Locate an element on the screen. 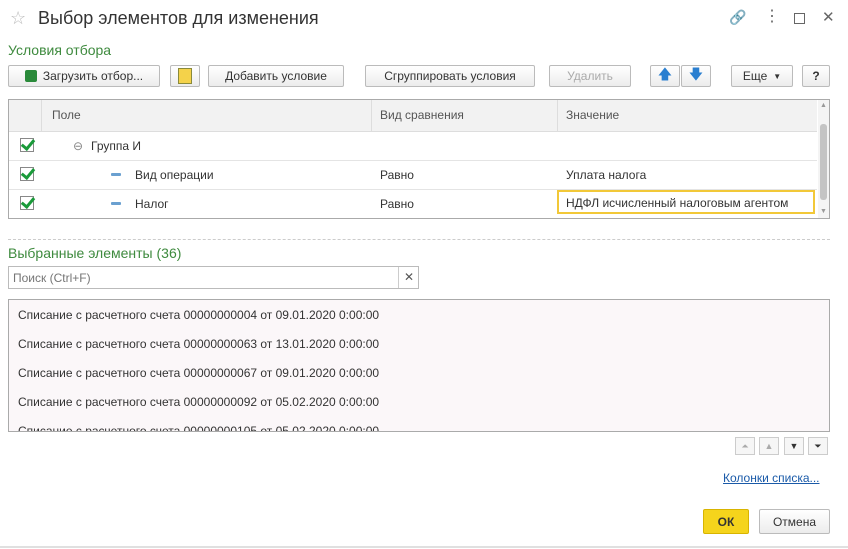 This screenshot has height=549, width=848. arrow-down-icon: 🡇 is located at coordinates (696, 74).